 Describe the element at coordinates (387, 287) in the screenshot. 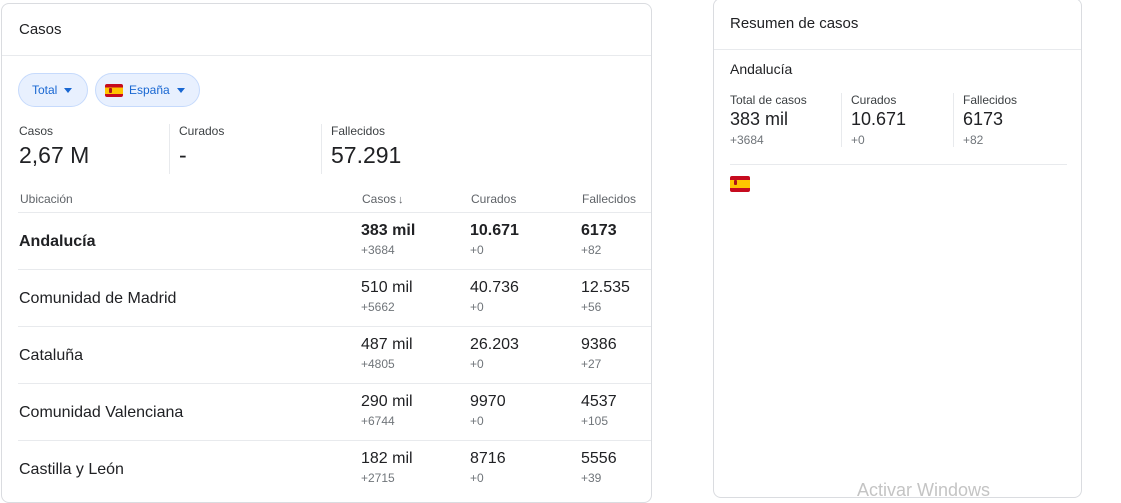

I see `cases-value: 510 mil` at that location.